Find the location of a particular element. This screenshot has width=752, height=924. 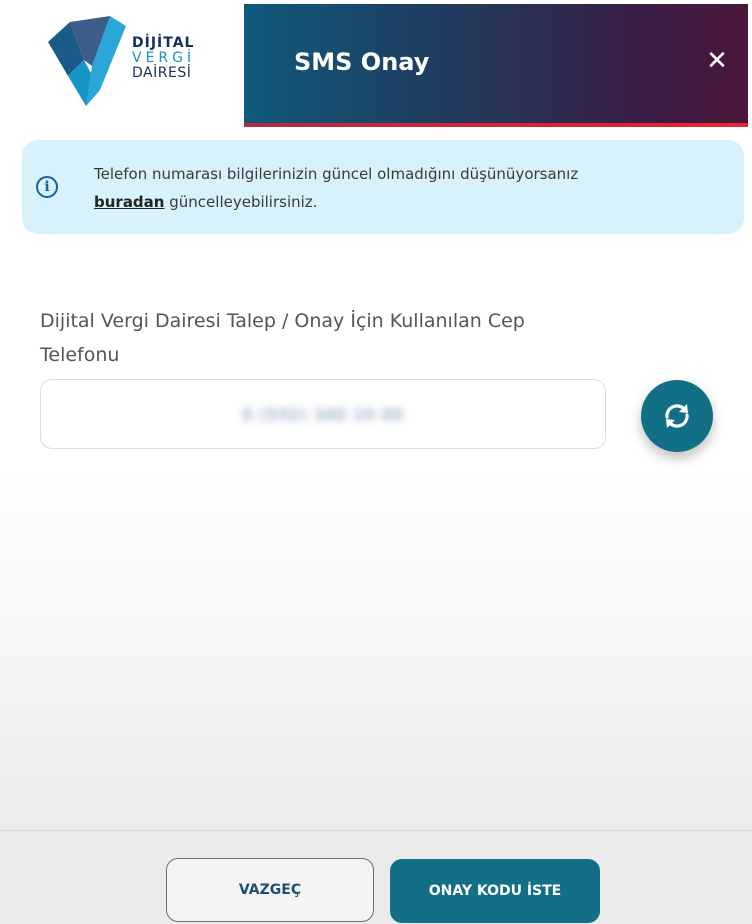

close-icon: ✕ is located at coordinates (717, 61).